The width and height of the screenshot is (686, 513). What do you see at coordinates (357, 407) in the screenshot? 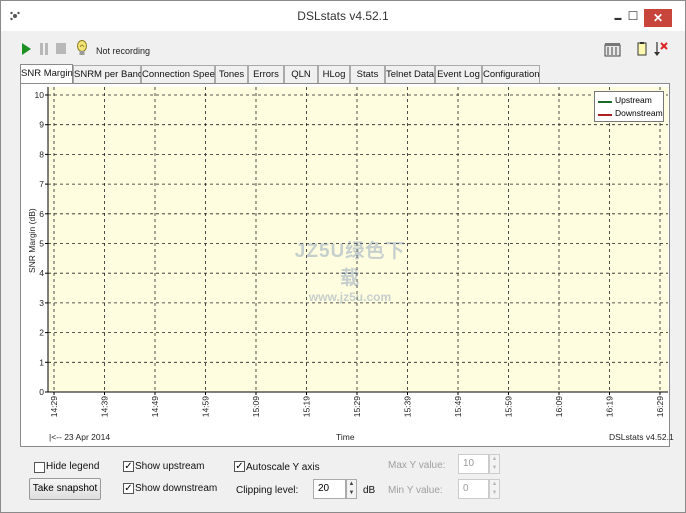
I see `x-tick-label: 15:29` at bounding box center [357, 407].